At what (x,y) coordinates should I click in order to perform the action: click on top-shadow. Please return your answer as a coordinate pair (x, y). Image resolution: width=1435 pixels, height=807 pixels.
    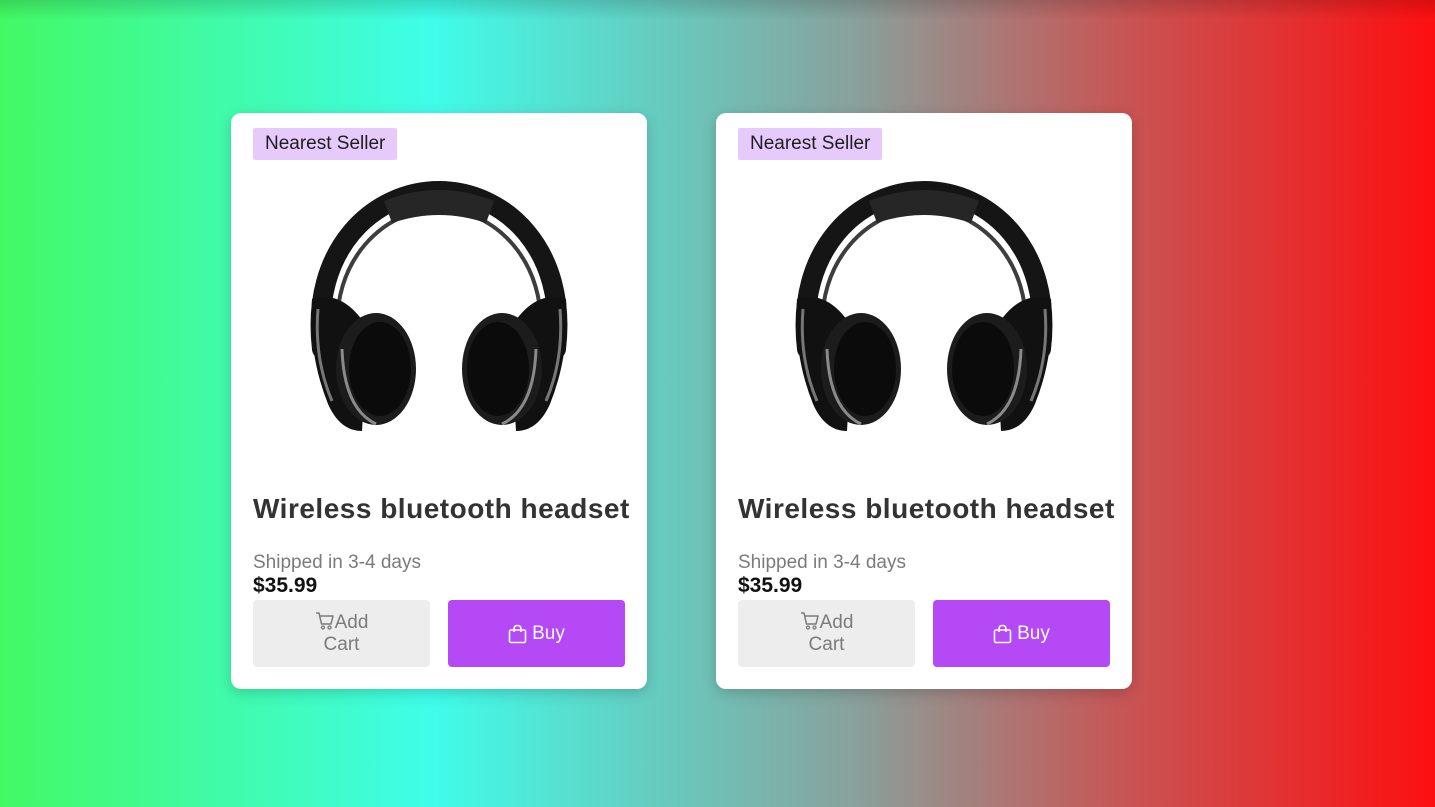
    Looking at the image, I should click on (717, 10).